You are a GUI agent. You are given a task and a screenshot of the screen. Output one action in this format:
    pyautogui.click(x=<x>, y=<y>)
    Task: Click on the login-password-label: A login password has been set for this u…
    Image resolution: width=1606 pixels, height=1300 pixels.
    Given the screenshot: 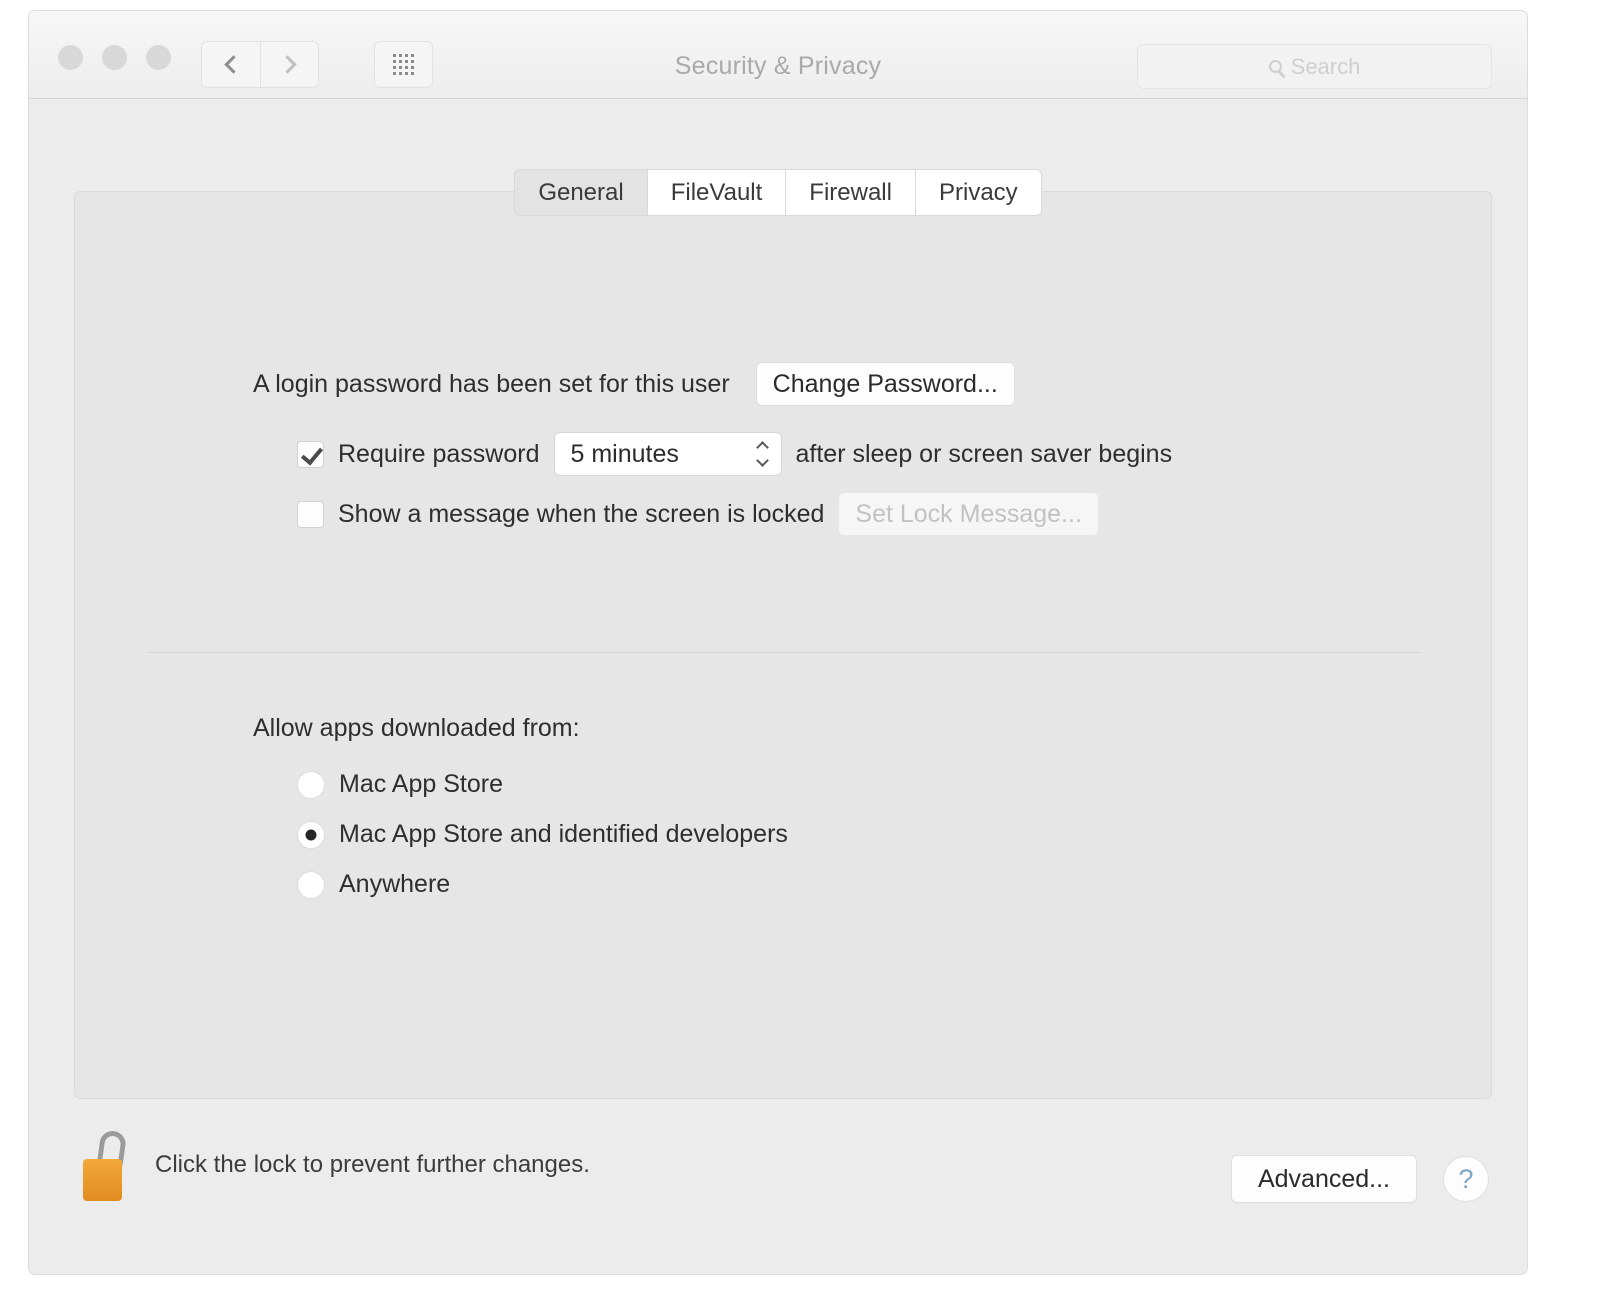 What is the action you would take?
    pyautogui.click(x=491, y=383)
    